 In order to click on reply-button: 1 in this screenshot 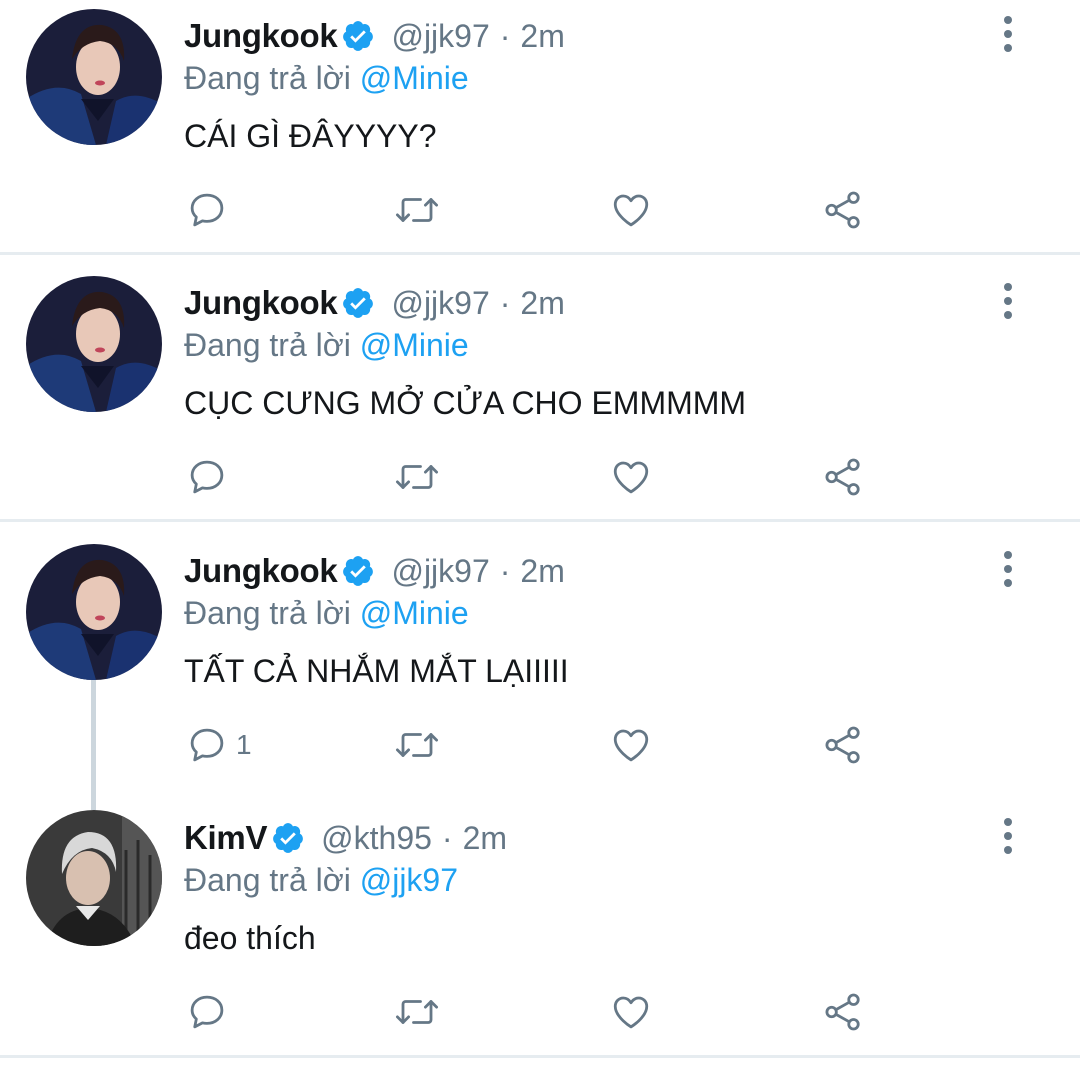, I will do `click(219, 745)`.